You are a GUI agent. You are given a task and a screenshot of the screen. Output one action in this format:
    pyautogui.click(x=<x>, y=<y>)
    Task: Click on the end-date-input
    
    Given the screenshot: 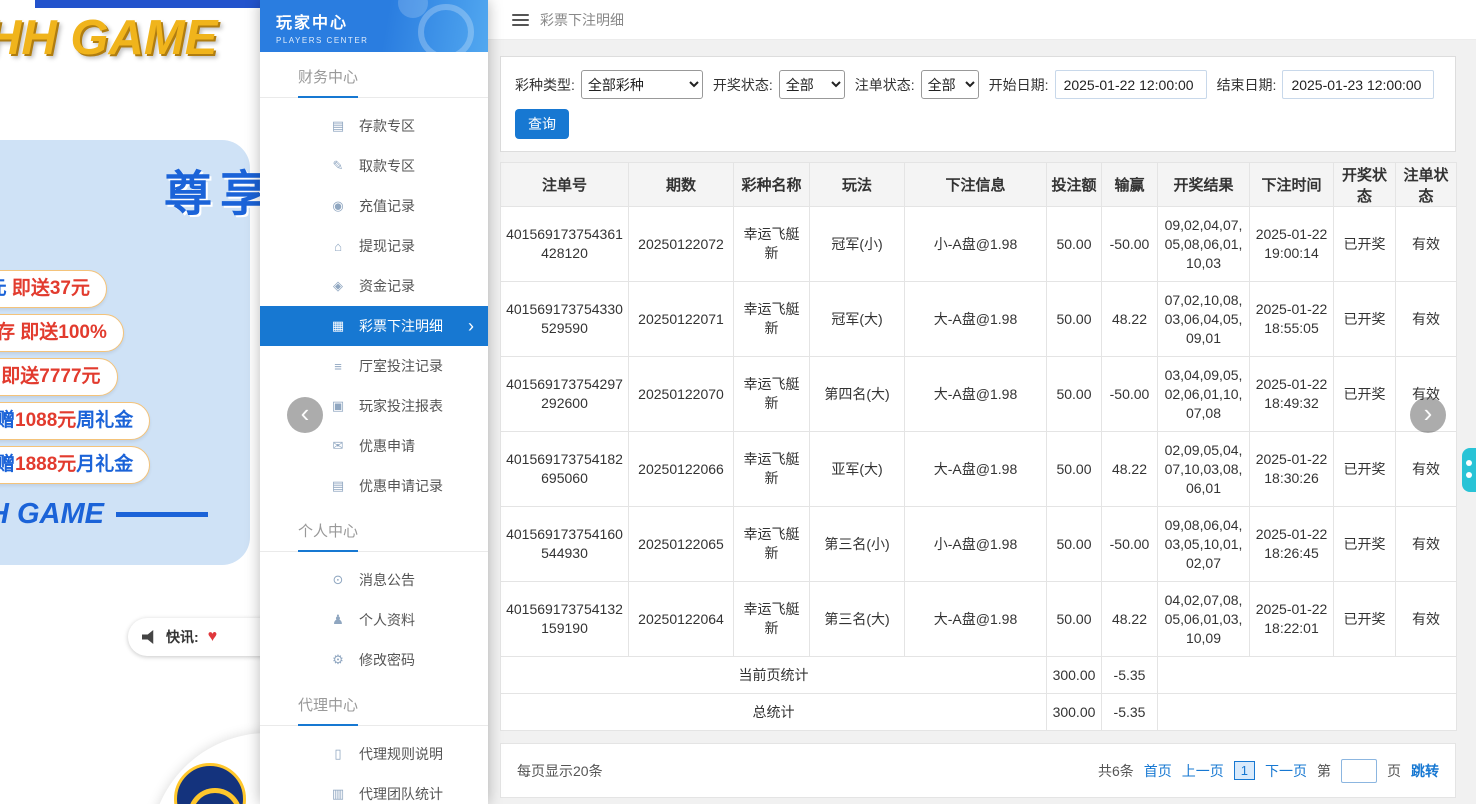 What is the action you would take?
    pyautogui.click(x=1358, y=84)
    